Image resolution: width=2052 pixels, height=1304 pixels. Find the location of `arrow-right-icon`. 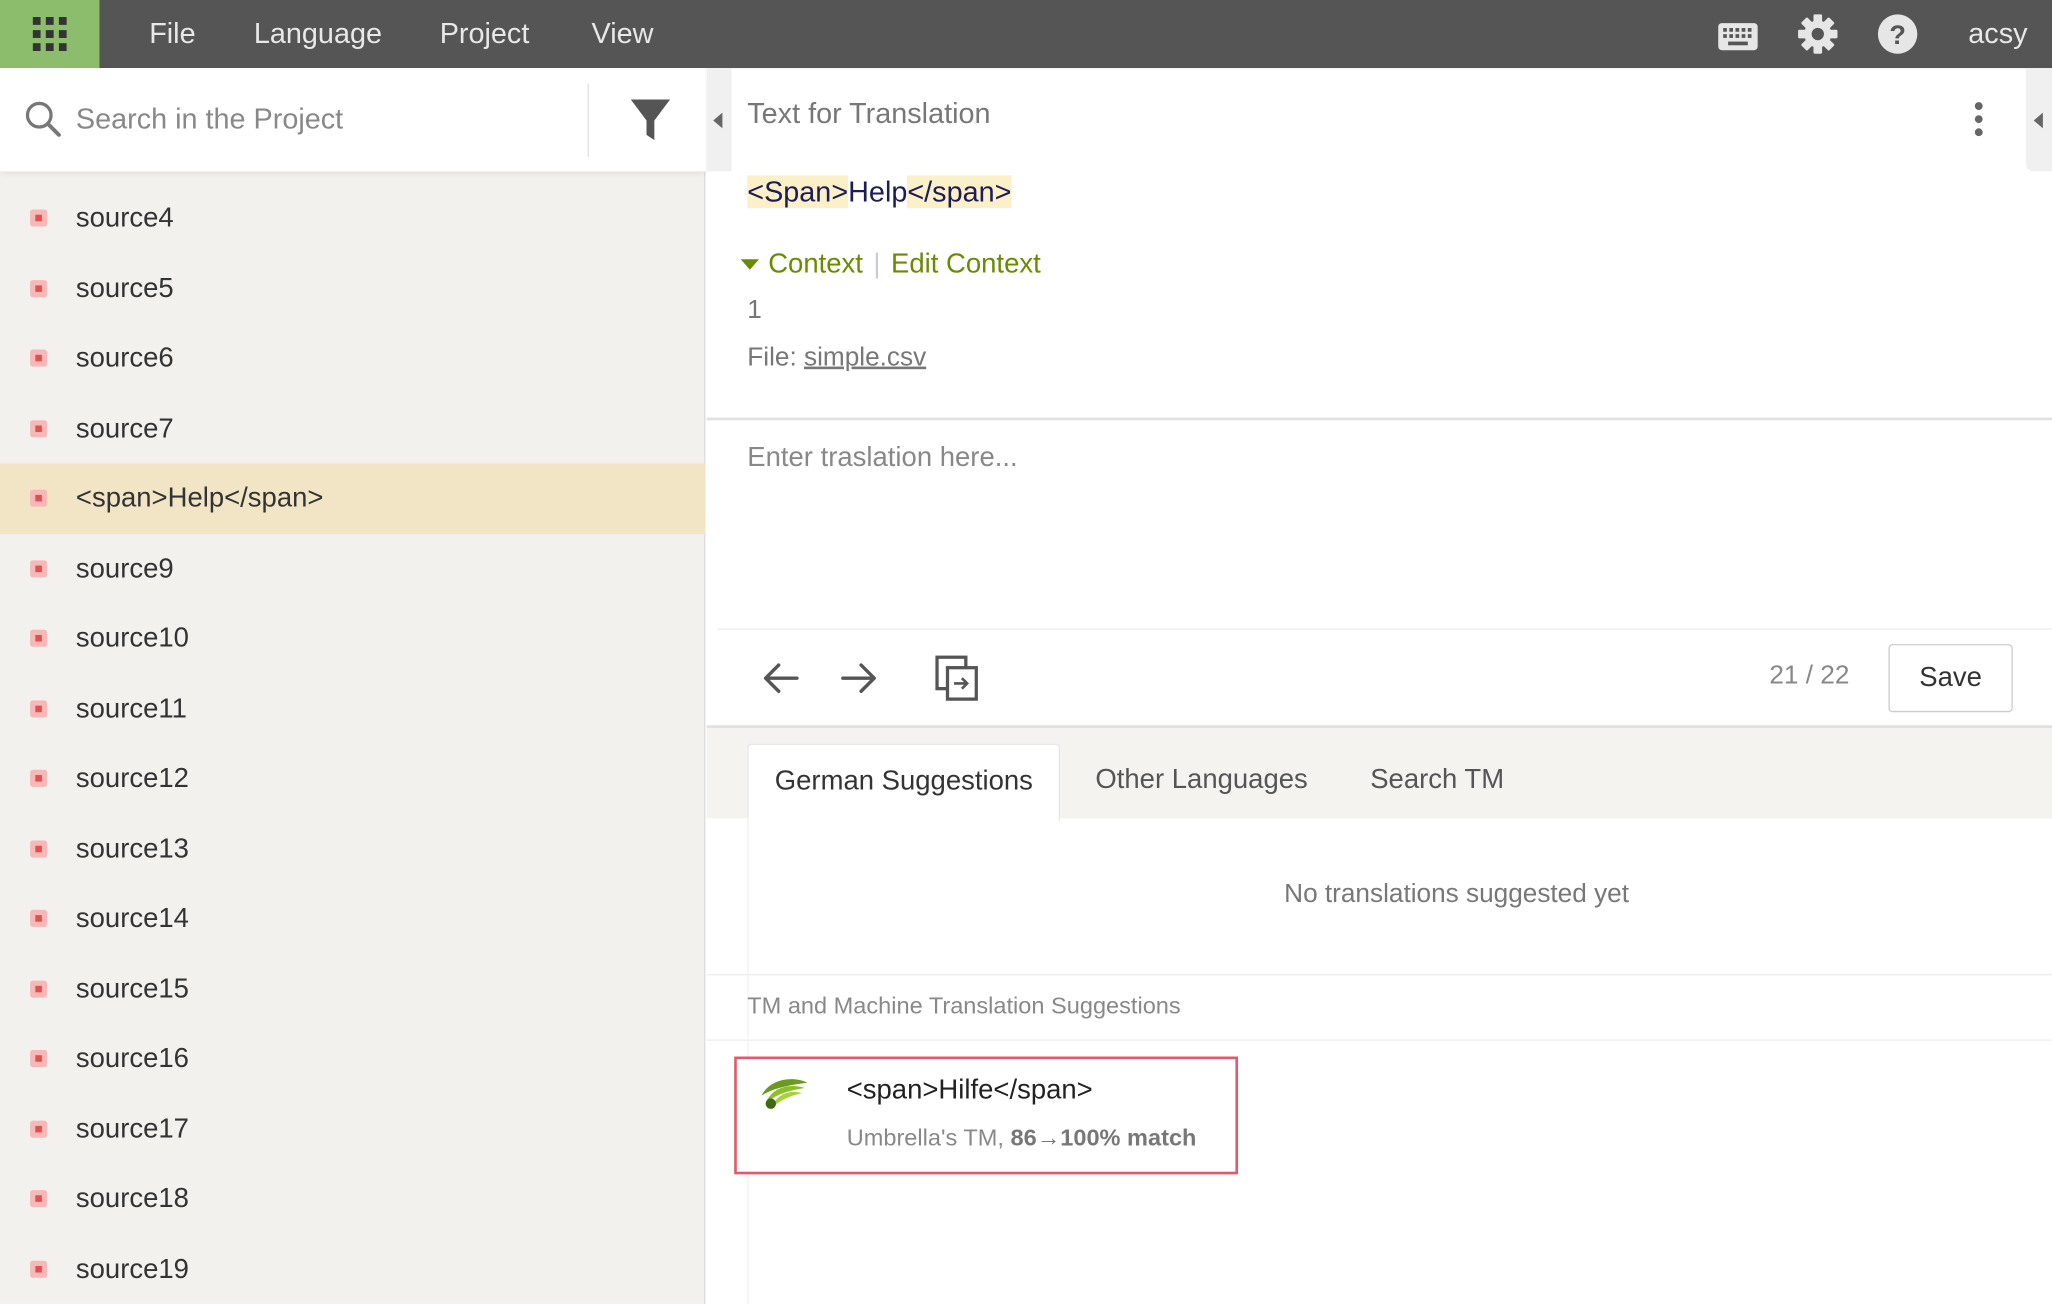

arrow-right-icon is located at coordinates (858, 678).